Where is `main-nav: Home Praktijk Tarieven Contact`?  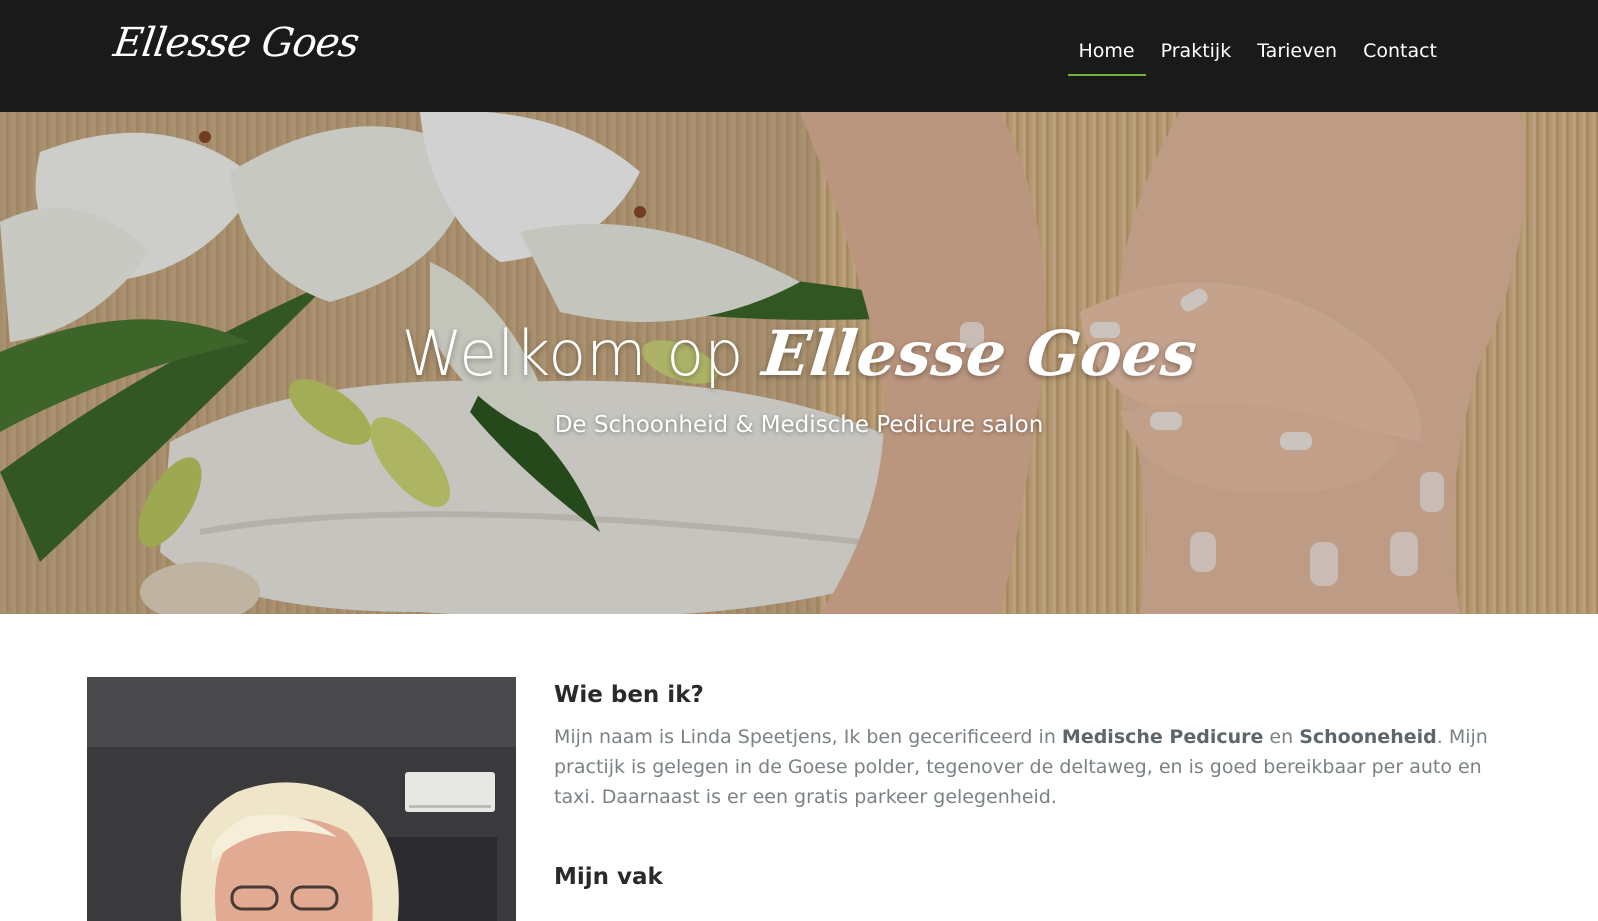
main-nav: Home Praktijk Tarieven Contact is located at coordinates (1257, 56).